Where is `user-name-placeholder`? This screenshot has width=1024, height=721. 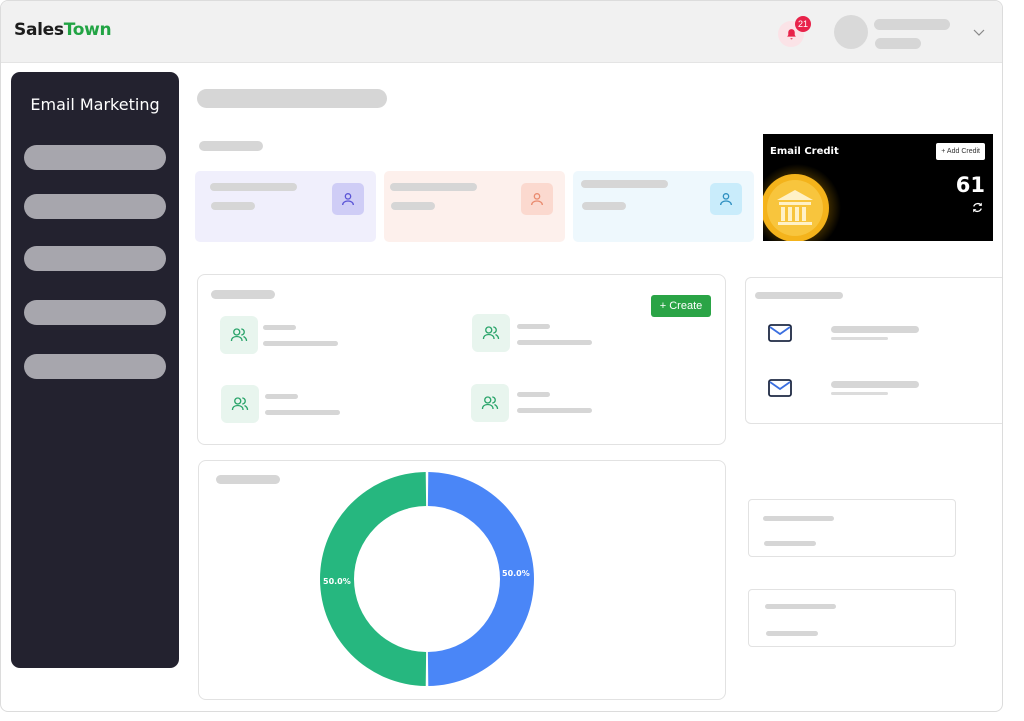
user-name-placeholder is located at coordinates (912, 24).